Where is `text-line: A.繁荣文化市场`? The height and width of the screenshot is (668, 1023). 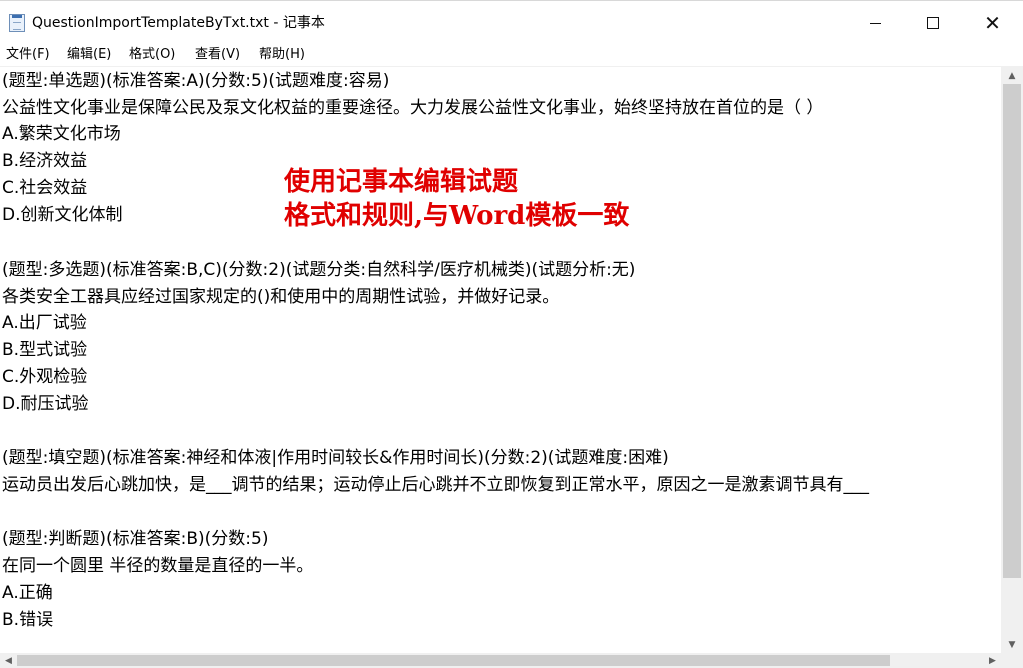 text-line: A.繁荣文化市场 is located at coordinates (61, 134).